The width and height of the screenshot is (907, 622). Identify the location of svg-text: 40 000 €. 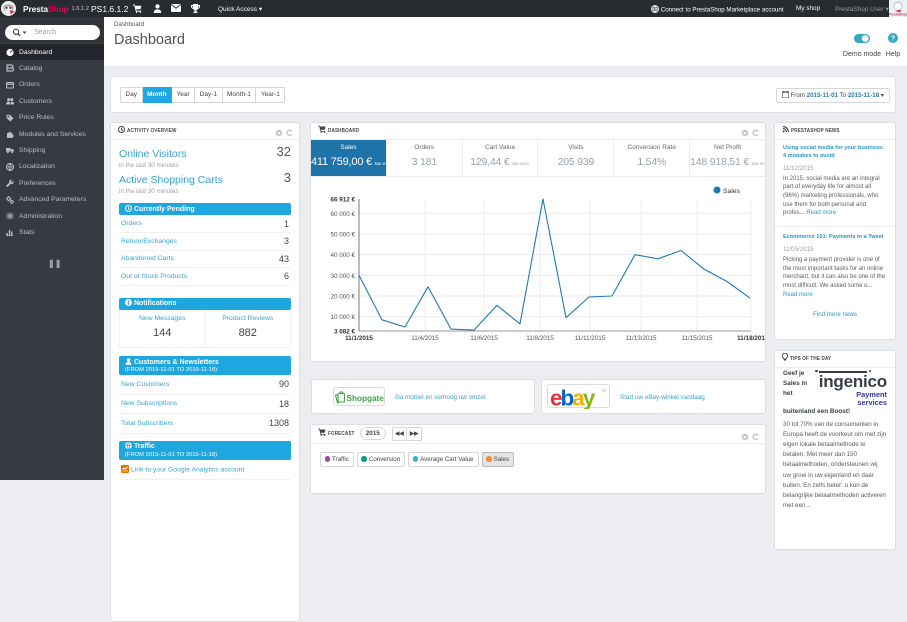
(342, 255).